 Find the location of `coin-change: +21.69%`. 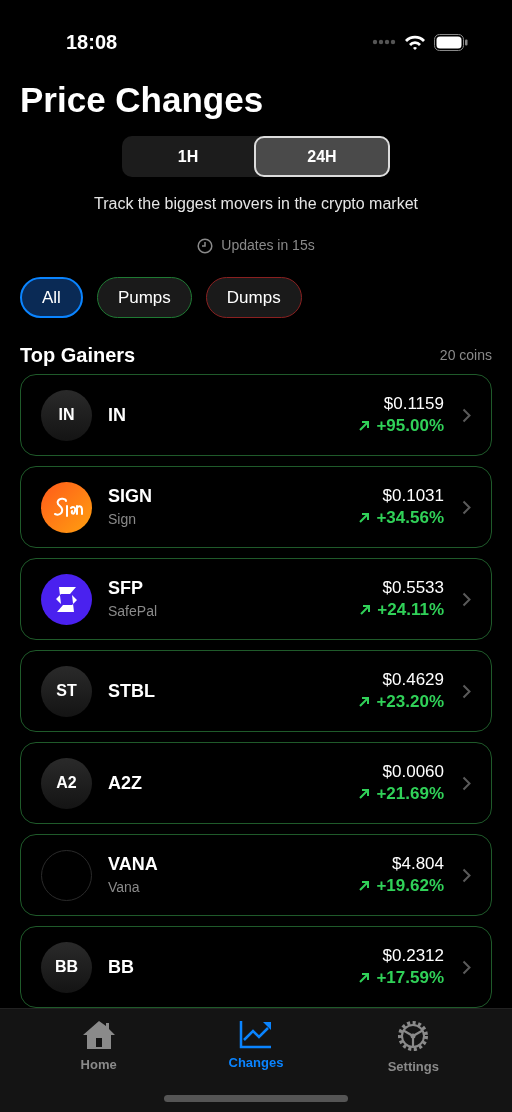

coin-change: +21.69% is located at coordinates (410, 794).